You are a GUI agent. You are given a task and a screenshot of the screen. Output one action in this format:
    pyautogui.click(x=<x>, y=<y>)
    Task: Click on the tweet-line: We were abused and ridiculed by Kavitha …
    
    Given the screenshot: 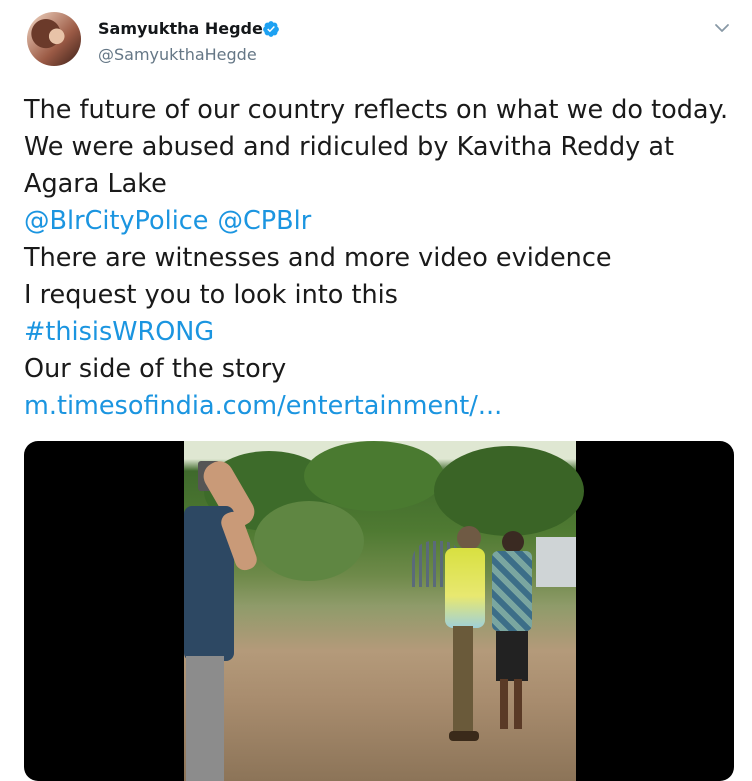 What is the action you would take?
    pyautogui.click(x=349, y=147)
    